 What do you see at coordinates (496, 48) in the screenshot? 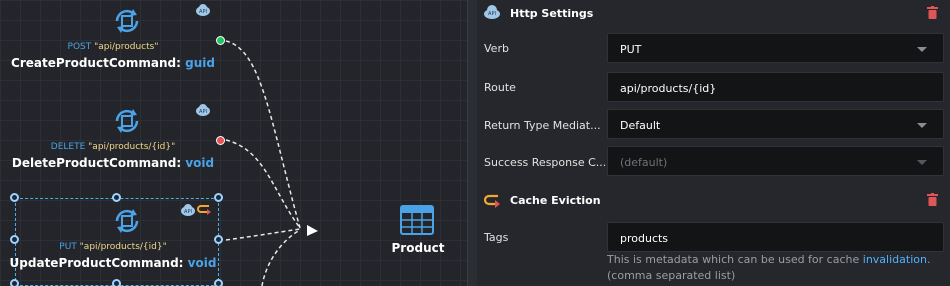
I see `verb-label: Verb` at bounding box center [496, 48].